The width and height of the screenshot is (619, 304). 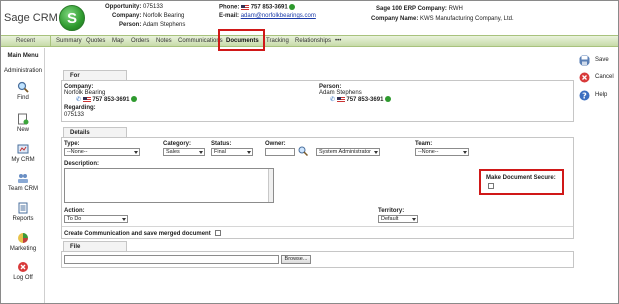 What do you see at coordinates (164, 41) in the screenshot?
I see `tab-notes: Notes` at bounding box center [164, 41].